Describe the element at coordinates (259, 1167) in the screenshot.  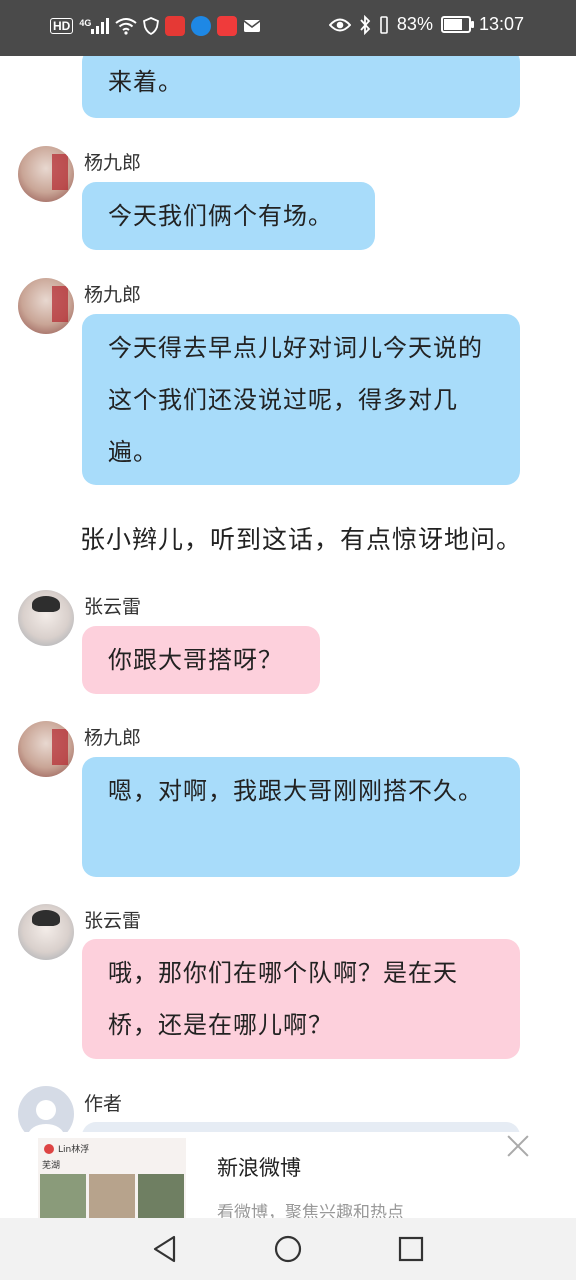
I see `ad-title: 新浪微博` at that location.